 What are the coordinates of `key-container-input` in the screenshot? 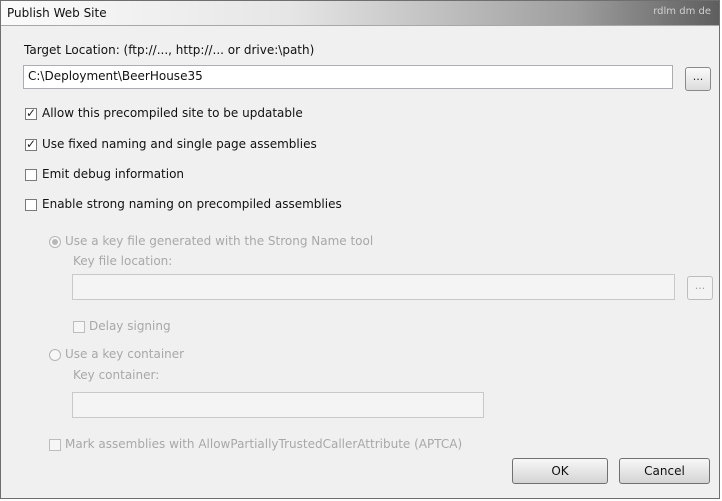 It's located at (278, 405).